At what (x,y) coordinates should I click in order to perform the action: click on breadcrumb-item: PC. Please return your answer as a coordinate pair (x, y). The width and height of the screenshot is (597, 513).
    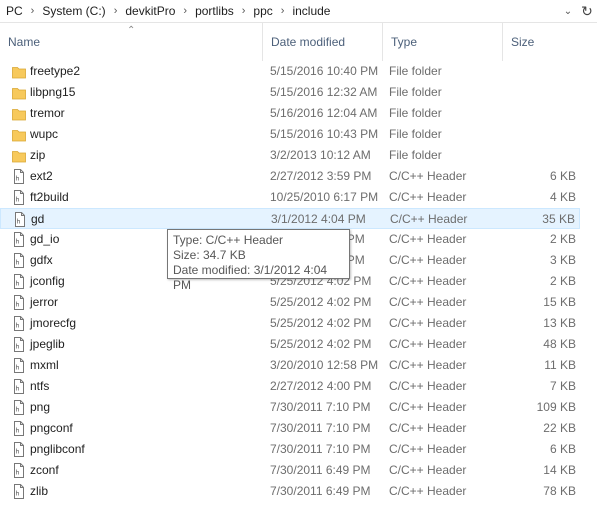
    Looking at the image, I should click on (14, 11).